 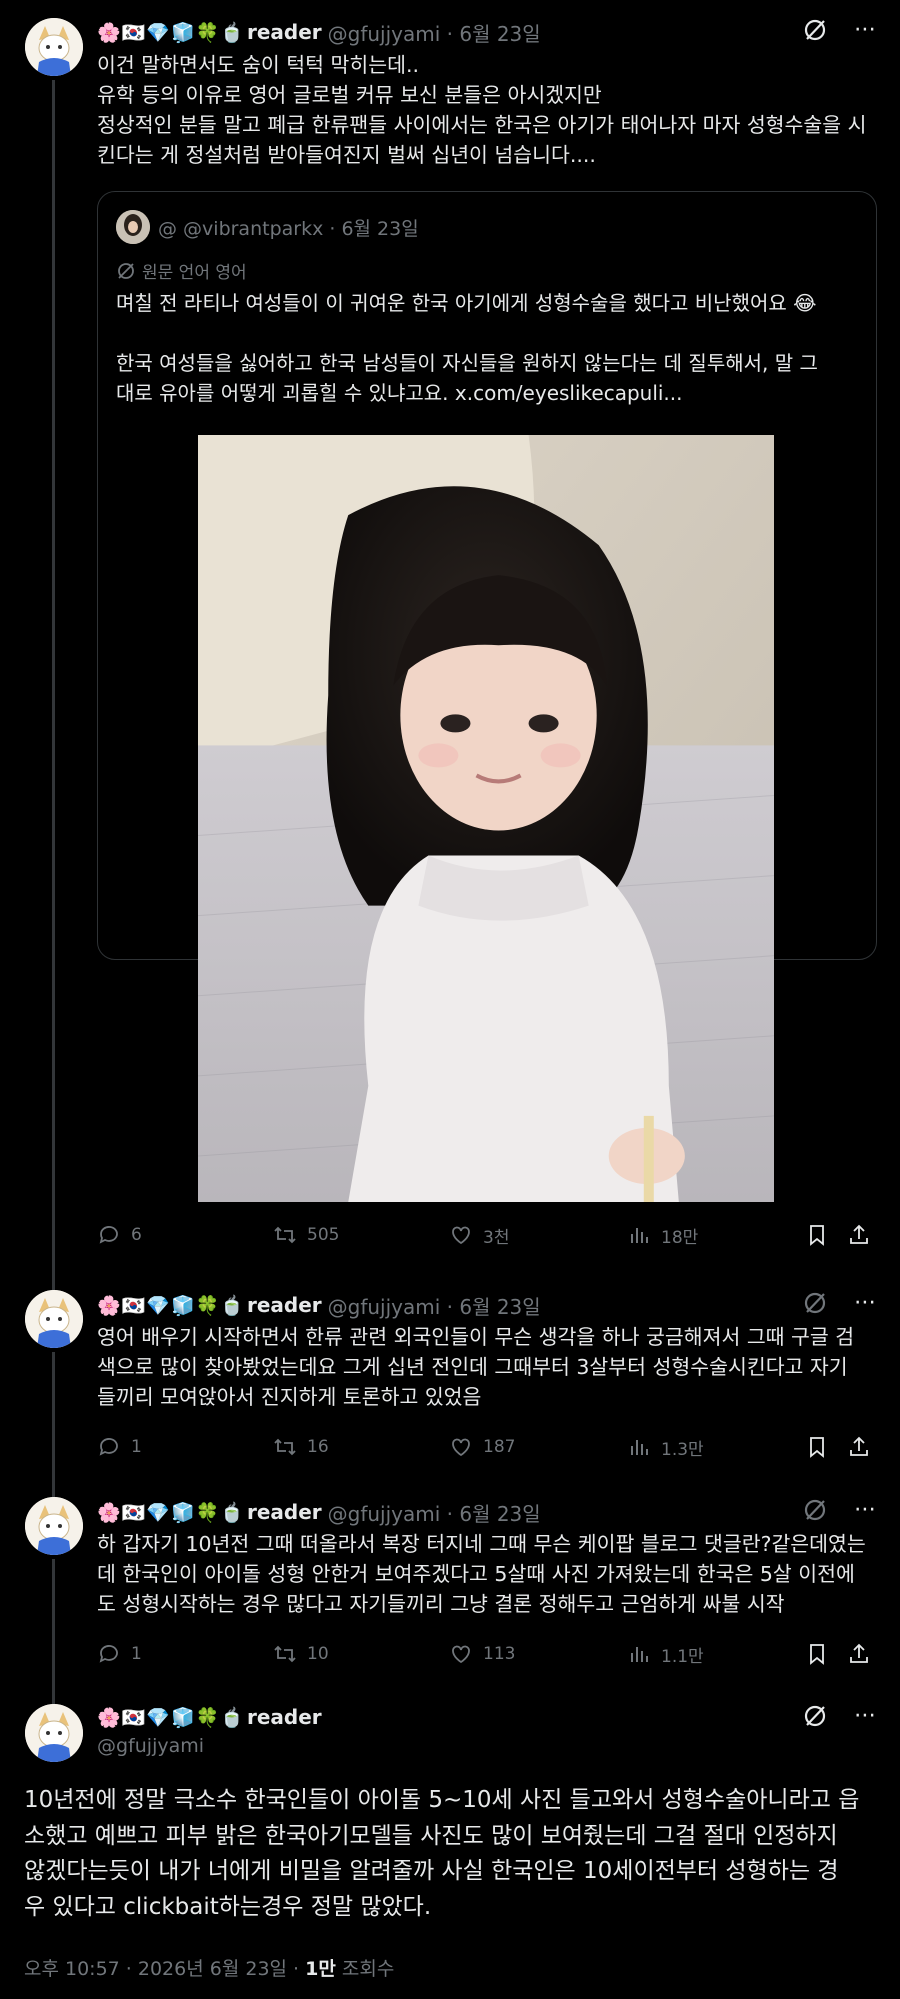 What do you see at coordinates (301, 1447) in the screenshot?
I see `retweet-button: 16` at bounding box center [301, 1447].